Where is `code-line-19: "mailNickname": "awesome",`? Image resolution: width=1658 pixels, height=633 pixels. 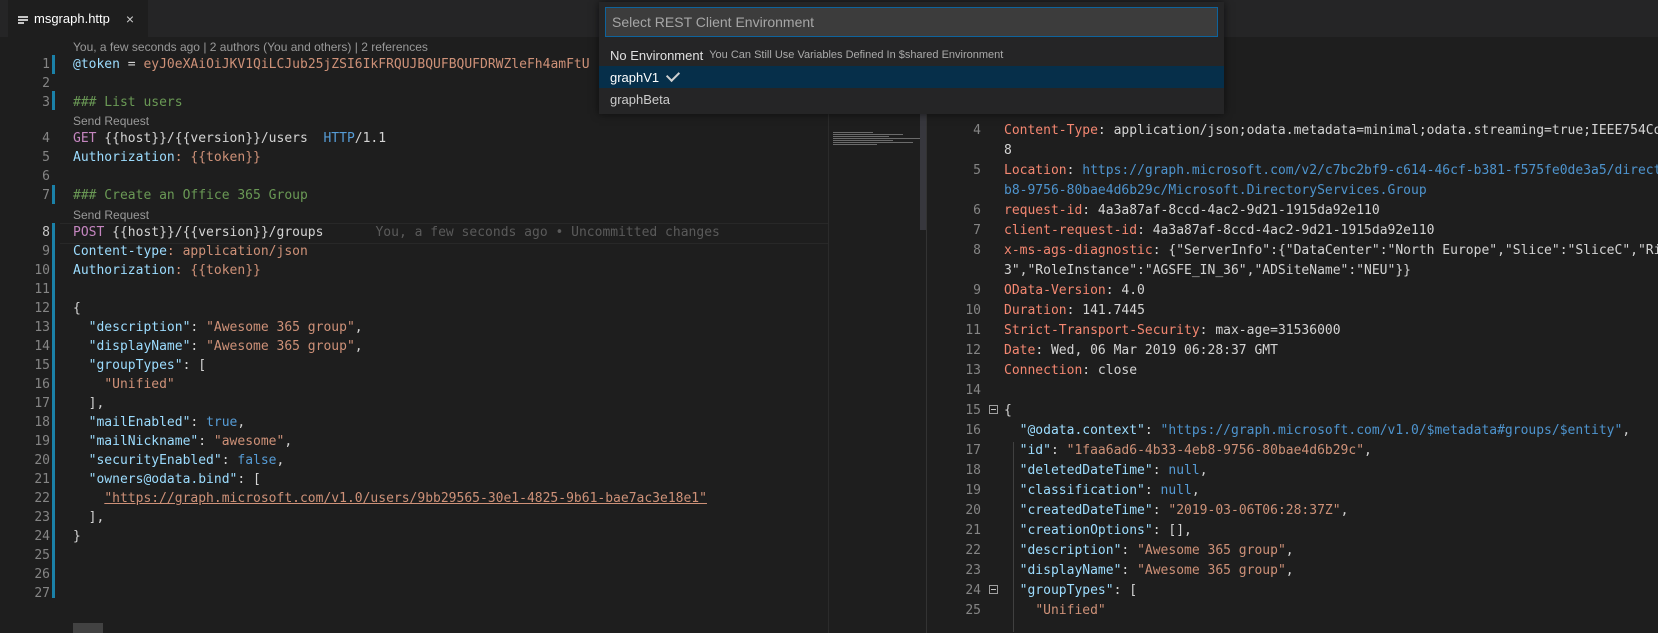 code-line-19: "mailNickname": "awesome", is located at coordinates (190, 441).